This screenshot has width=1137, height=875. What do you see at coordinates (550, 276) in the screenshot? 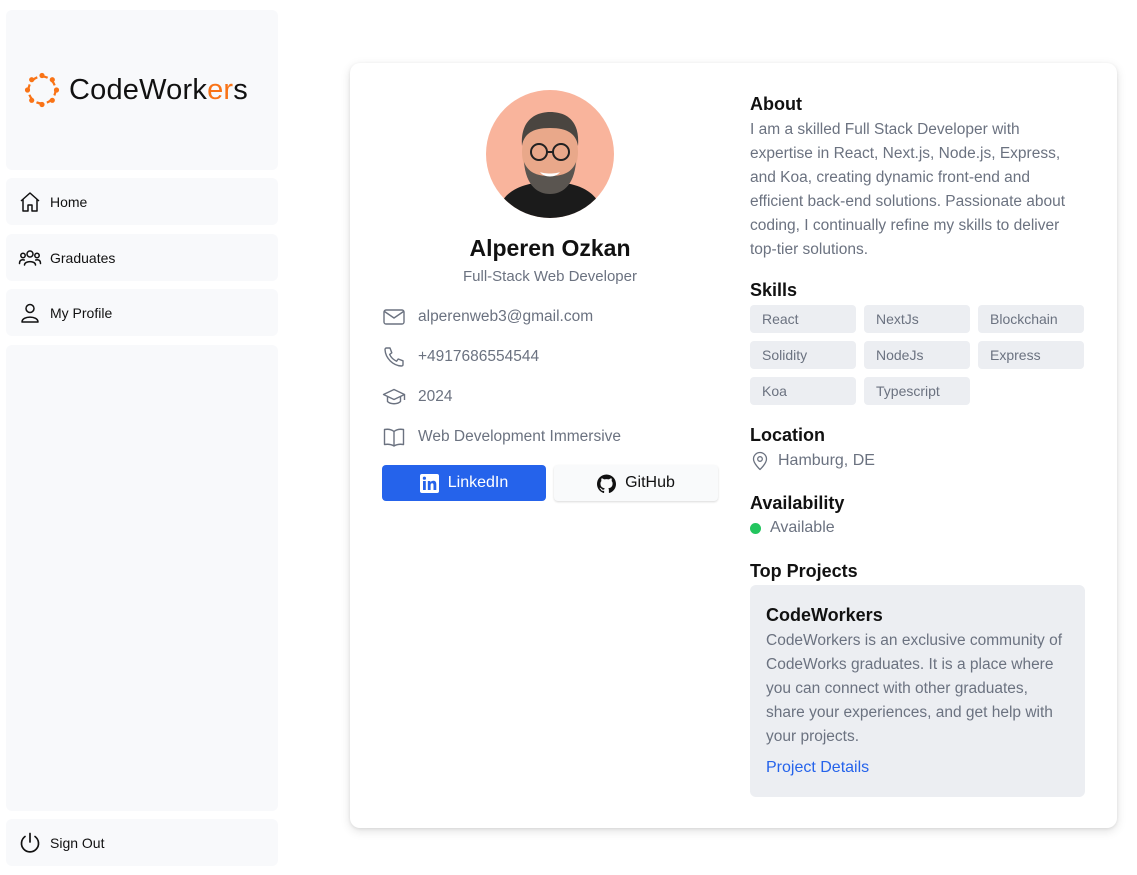
I see `profile-role: Full-Stack Web Developer` at bounding box center [550, 276].